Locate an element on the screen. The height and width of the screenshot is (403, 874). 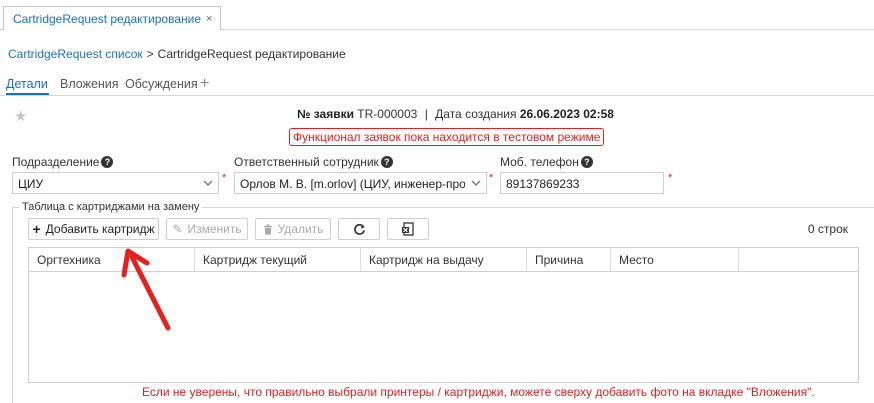
delete-label: Удалить is located at coordinates (300, 229).